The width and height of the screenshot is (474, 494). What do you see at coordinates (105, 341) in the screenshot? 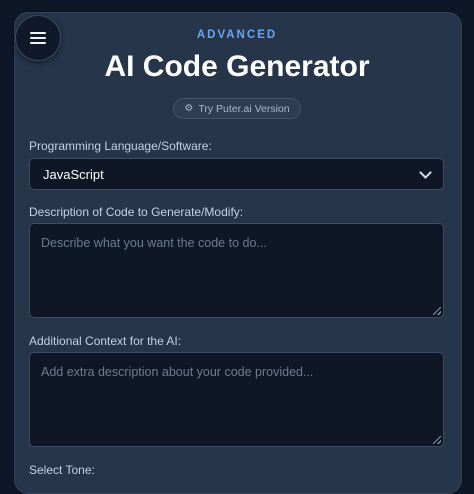
I see `context-label: Additional Context for the AI:` at bounding box center [105, 341].